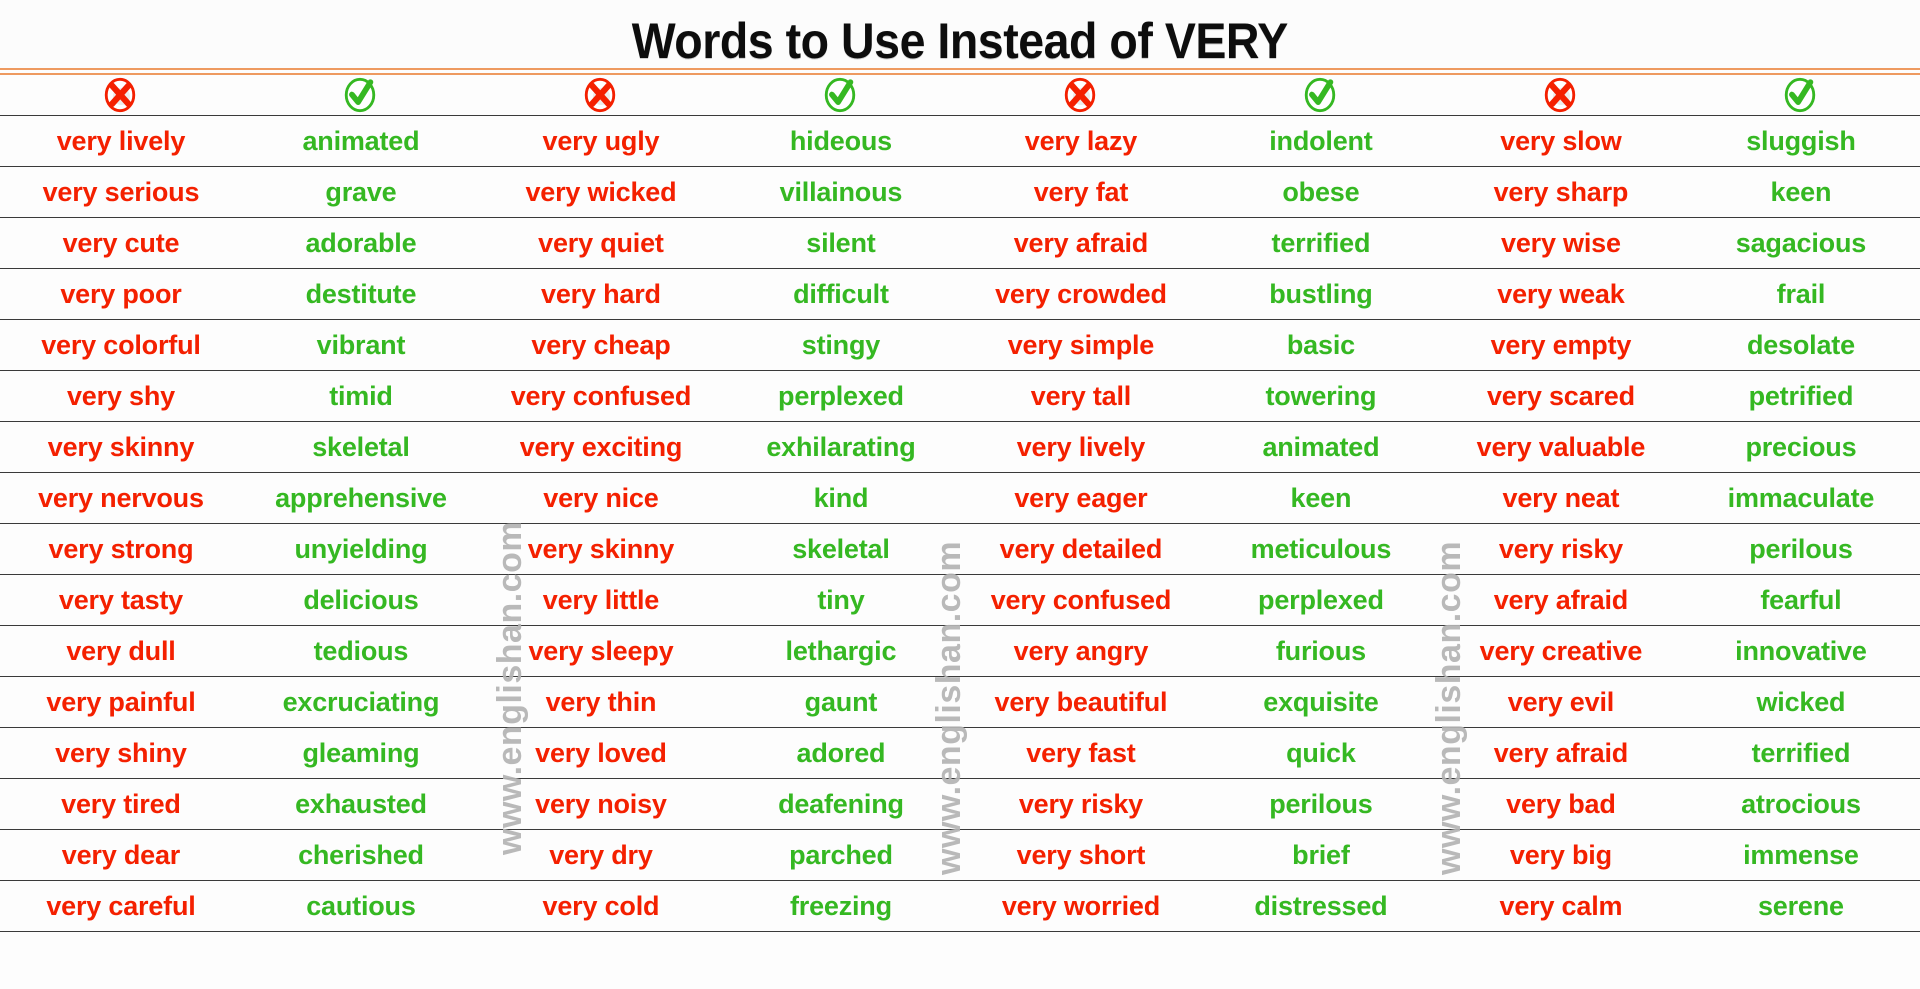 This screenshot has height=989, width=1920. What do you see at coordinates (121, 702) in the screenshot?
I see `very-phrase-cell: very painful` at bounding box center [121, 702].